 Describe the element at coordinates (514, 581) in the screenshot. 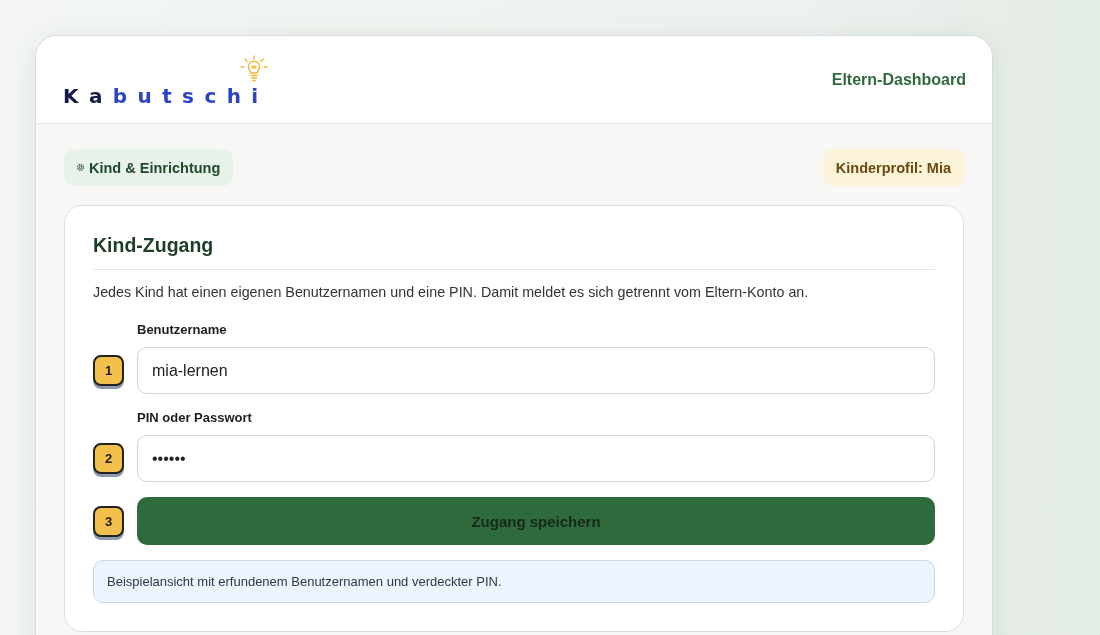

I see `info-note: Beispielansicht mit erfundenem Benutzernamen und verdeckter PIN.` at that location.